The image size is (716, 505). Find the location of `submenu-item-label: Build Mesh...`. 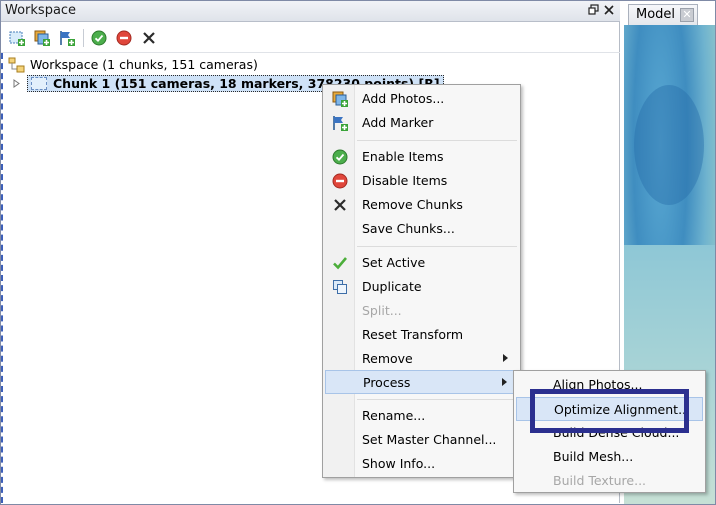

submenu-item-label: Build Mesh... is located at coordinates (593, 456).